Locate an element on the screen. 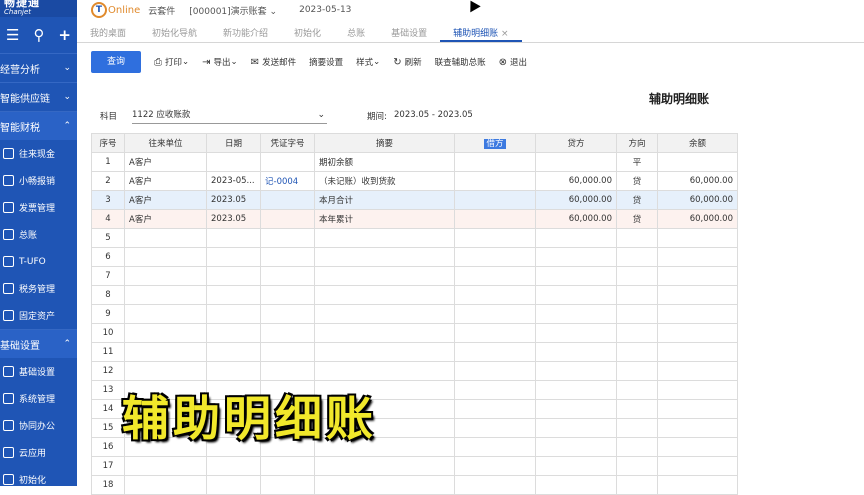 Image resolution: width=864 pixels, height=495 pixels. sidebar-item-finance: 小畅报销 is located at coordinates (38, 180).